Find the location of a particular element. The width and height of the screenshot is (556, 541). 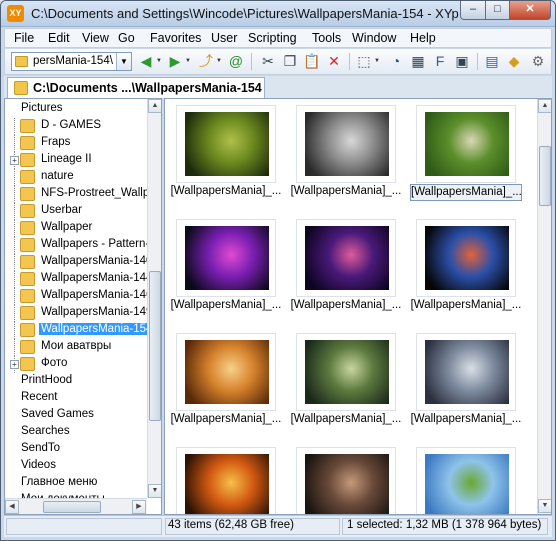

tree-item-label: Wallpapers - Pattern- is located at coordinates (95, 244).